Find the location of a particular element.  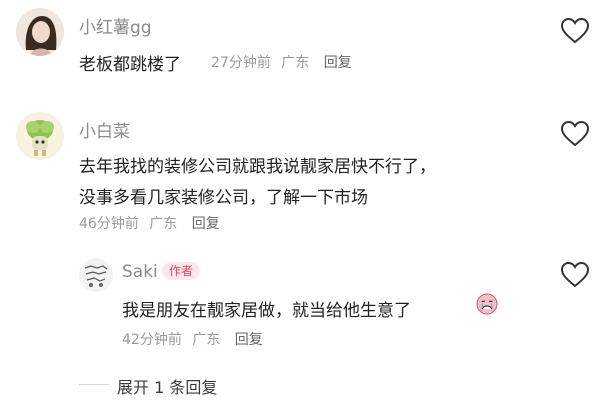

comment-meta: 46分钟前 广东 回复 is located at coordinates (149, 223).